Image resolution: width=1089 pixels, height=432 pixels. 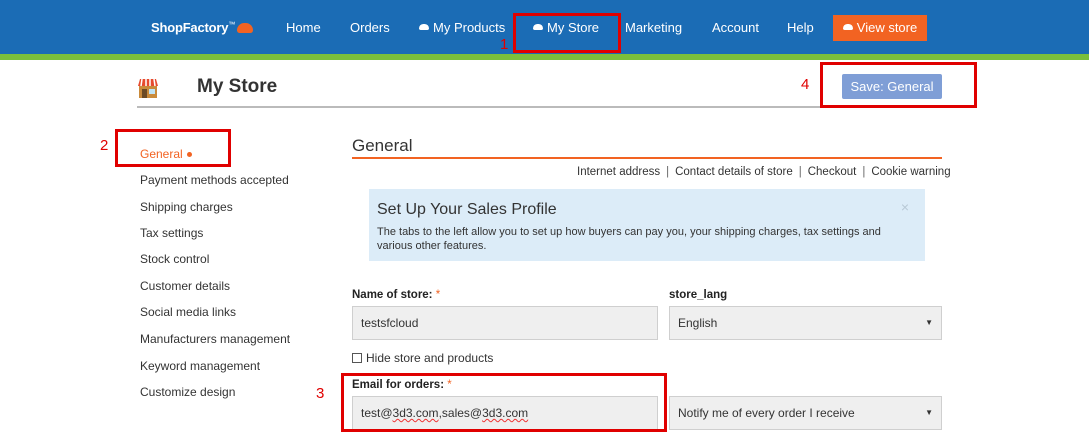 I want to click on annotation-number-1: 1, so click(x=504, y=44).